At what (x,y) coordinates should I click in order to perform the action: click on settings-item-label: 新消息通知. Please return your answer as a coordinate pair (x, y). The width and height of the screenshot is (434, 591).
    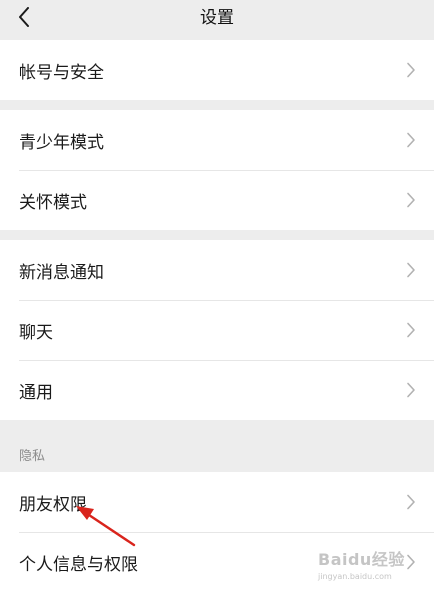
    Looking at the image, I should click on (61, 272).